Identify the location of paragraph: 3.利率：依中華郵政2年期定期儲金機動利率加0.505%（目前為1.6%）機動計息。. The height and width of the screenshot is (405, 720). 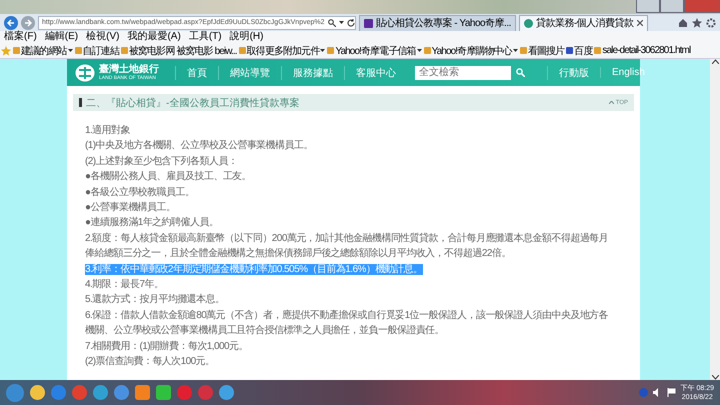
(254, 269).